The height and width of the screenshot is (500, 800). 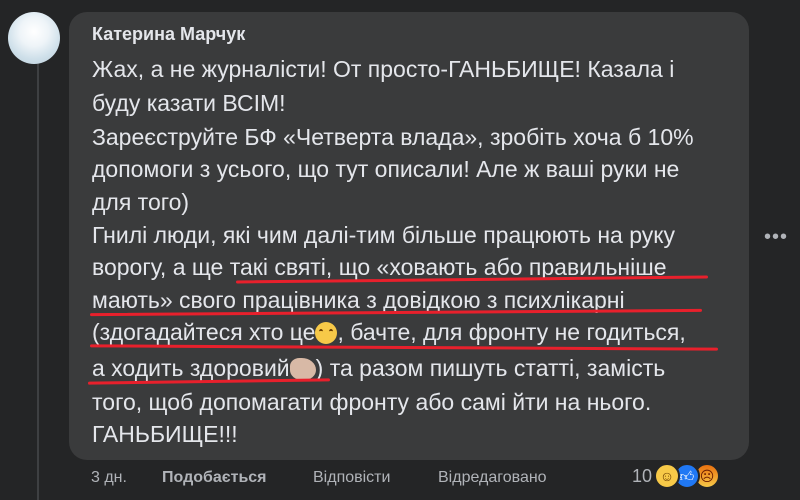 I want to click on reaction-count: 10, so click(x=642, y=476).